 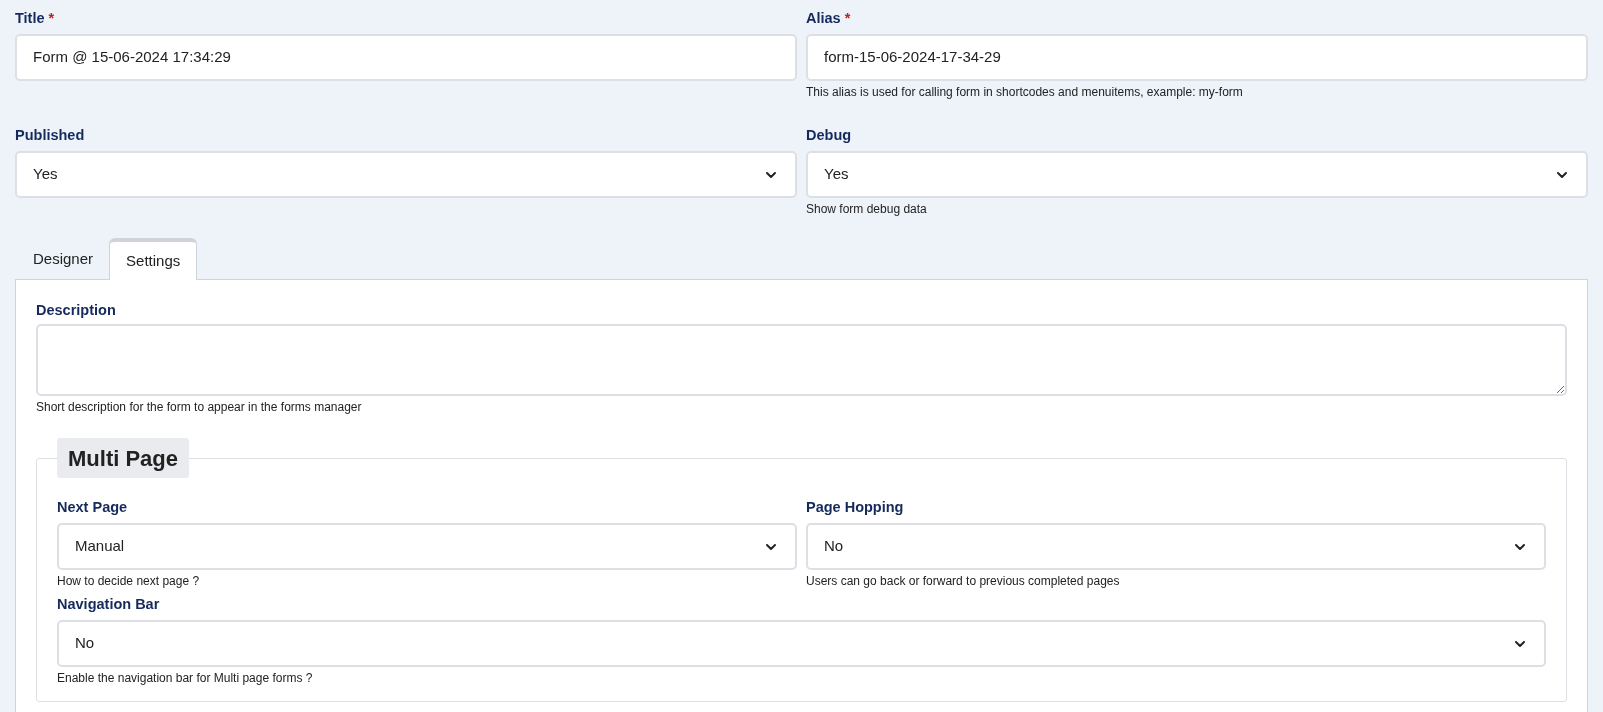 I want to click on field-label: Description, so click(x=76, y=310).